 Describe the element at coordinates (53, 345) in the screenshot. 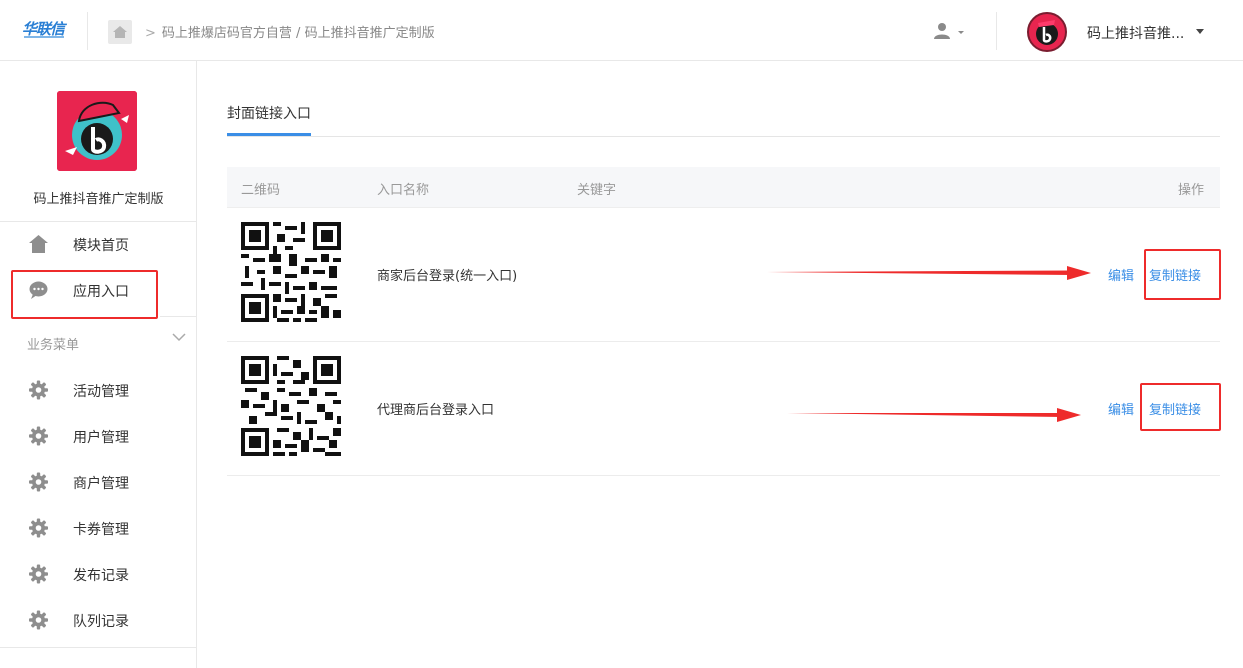

I see `section-title: 业务菜单` at that location.